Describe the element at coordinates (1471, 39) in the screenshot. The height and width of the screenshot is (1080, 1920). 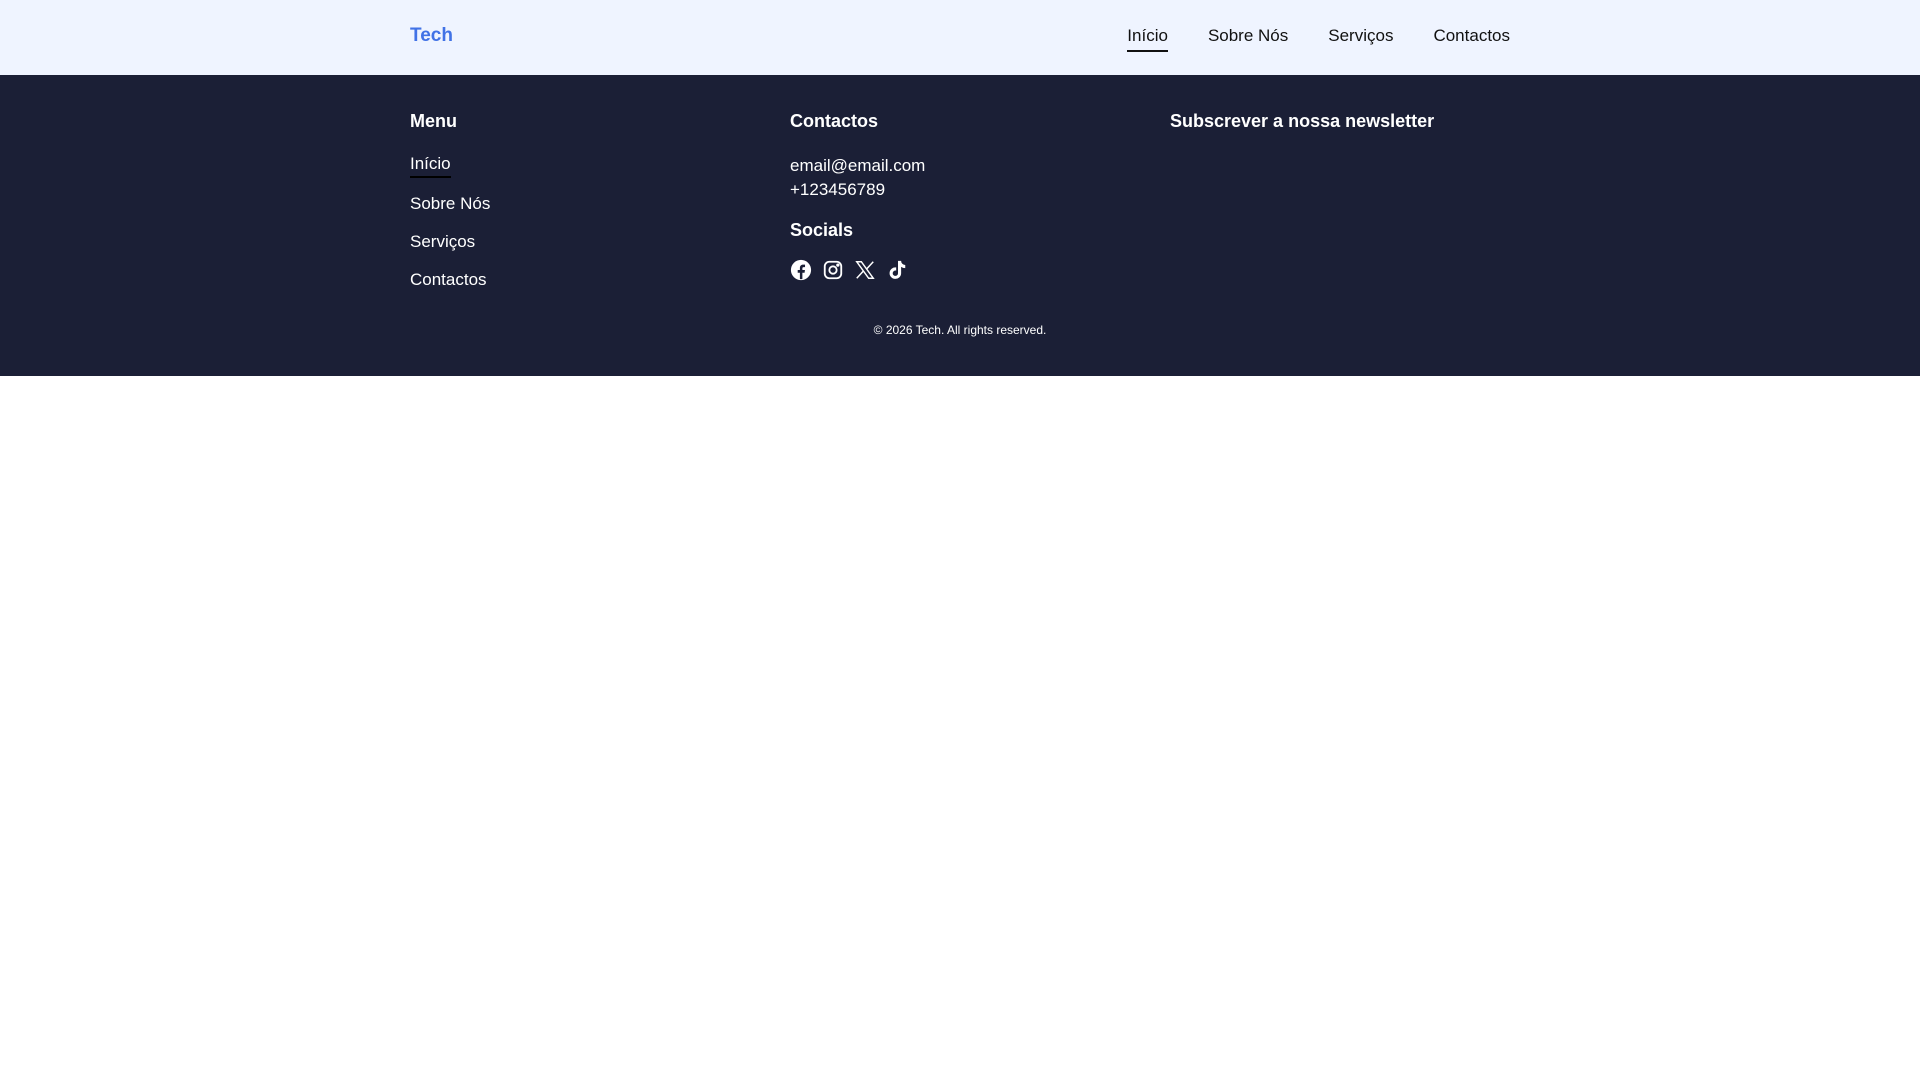
I see `nav-contactos: Contactos` at that location.